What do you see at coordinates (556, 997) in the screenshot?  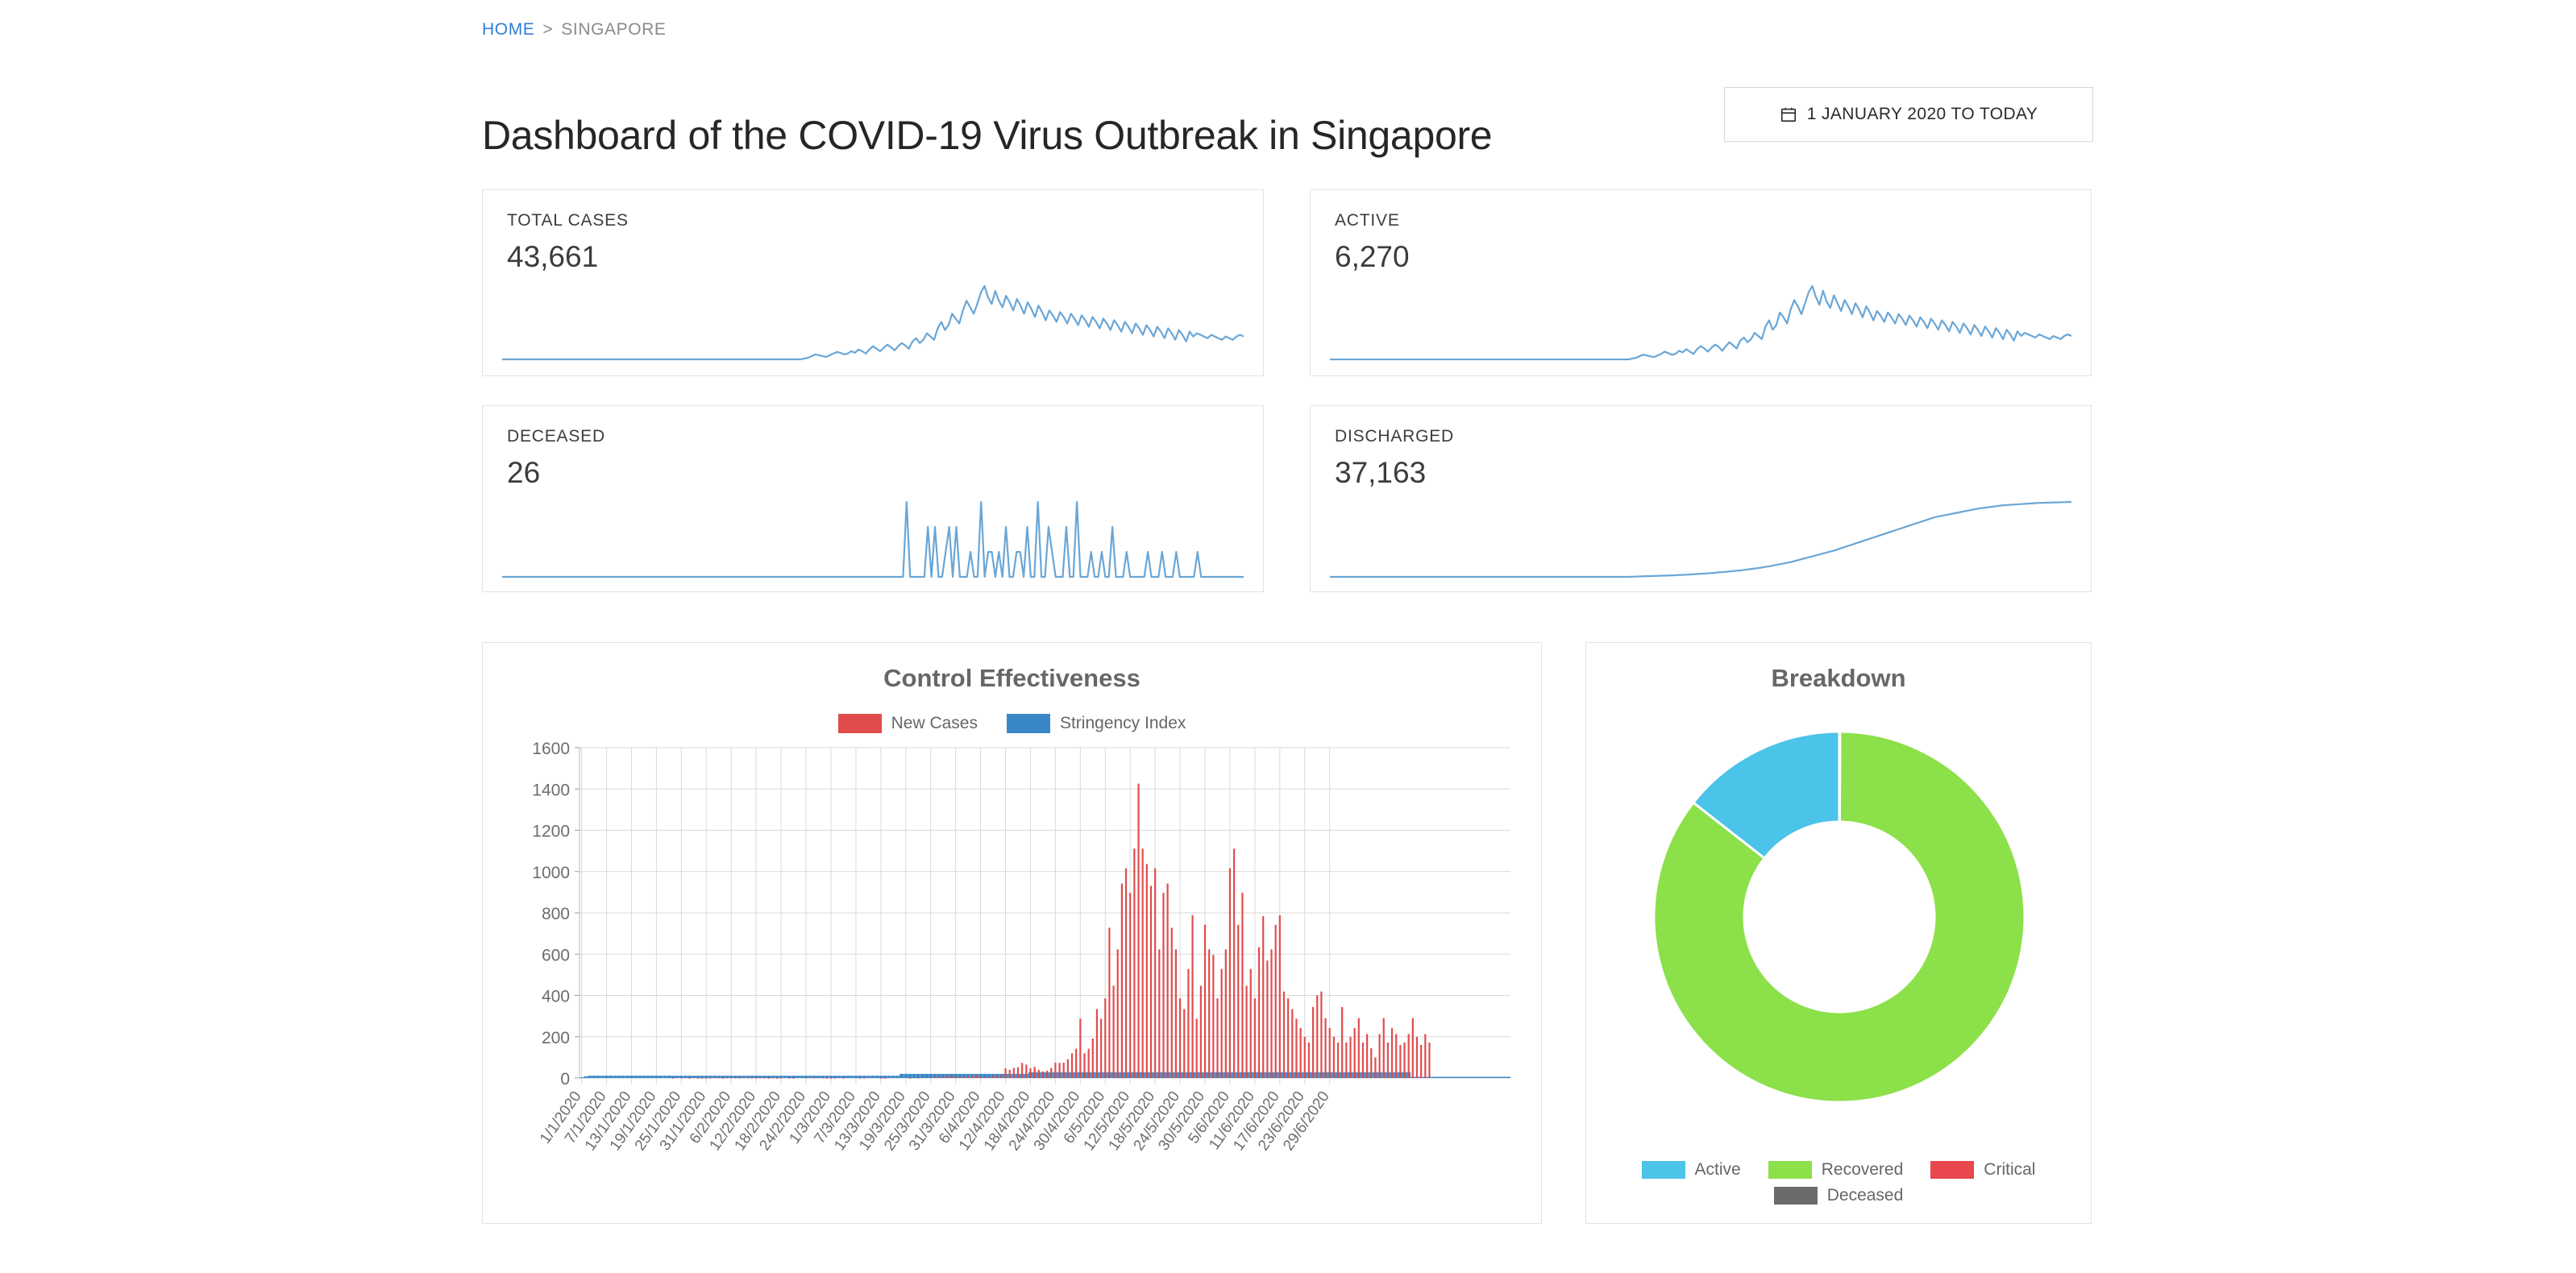 I see `svg-text: 400` at bounding box center [556, 997].